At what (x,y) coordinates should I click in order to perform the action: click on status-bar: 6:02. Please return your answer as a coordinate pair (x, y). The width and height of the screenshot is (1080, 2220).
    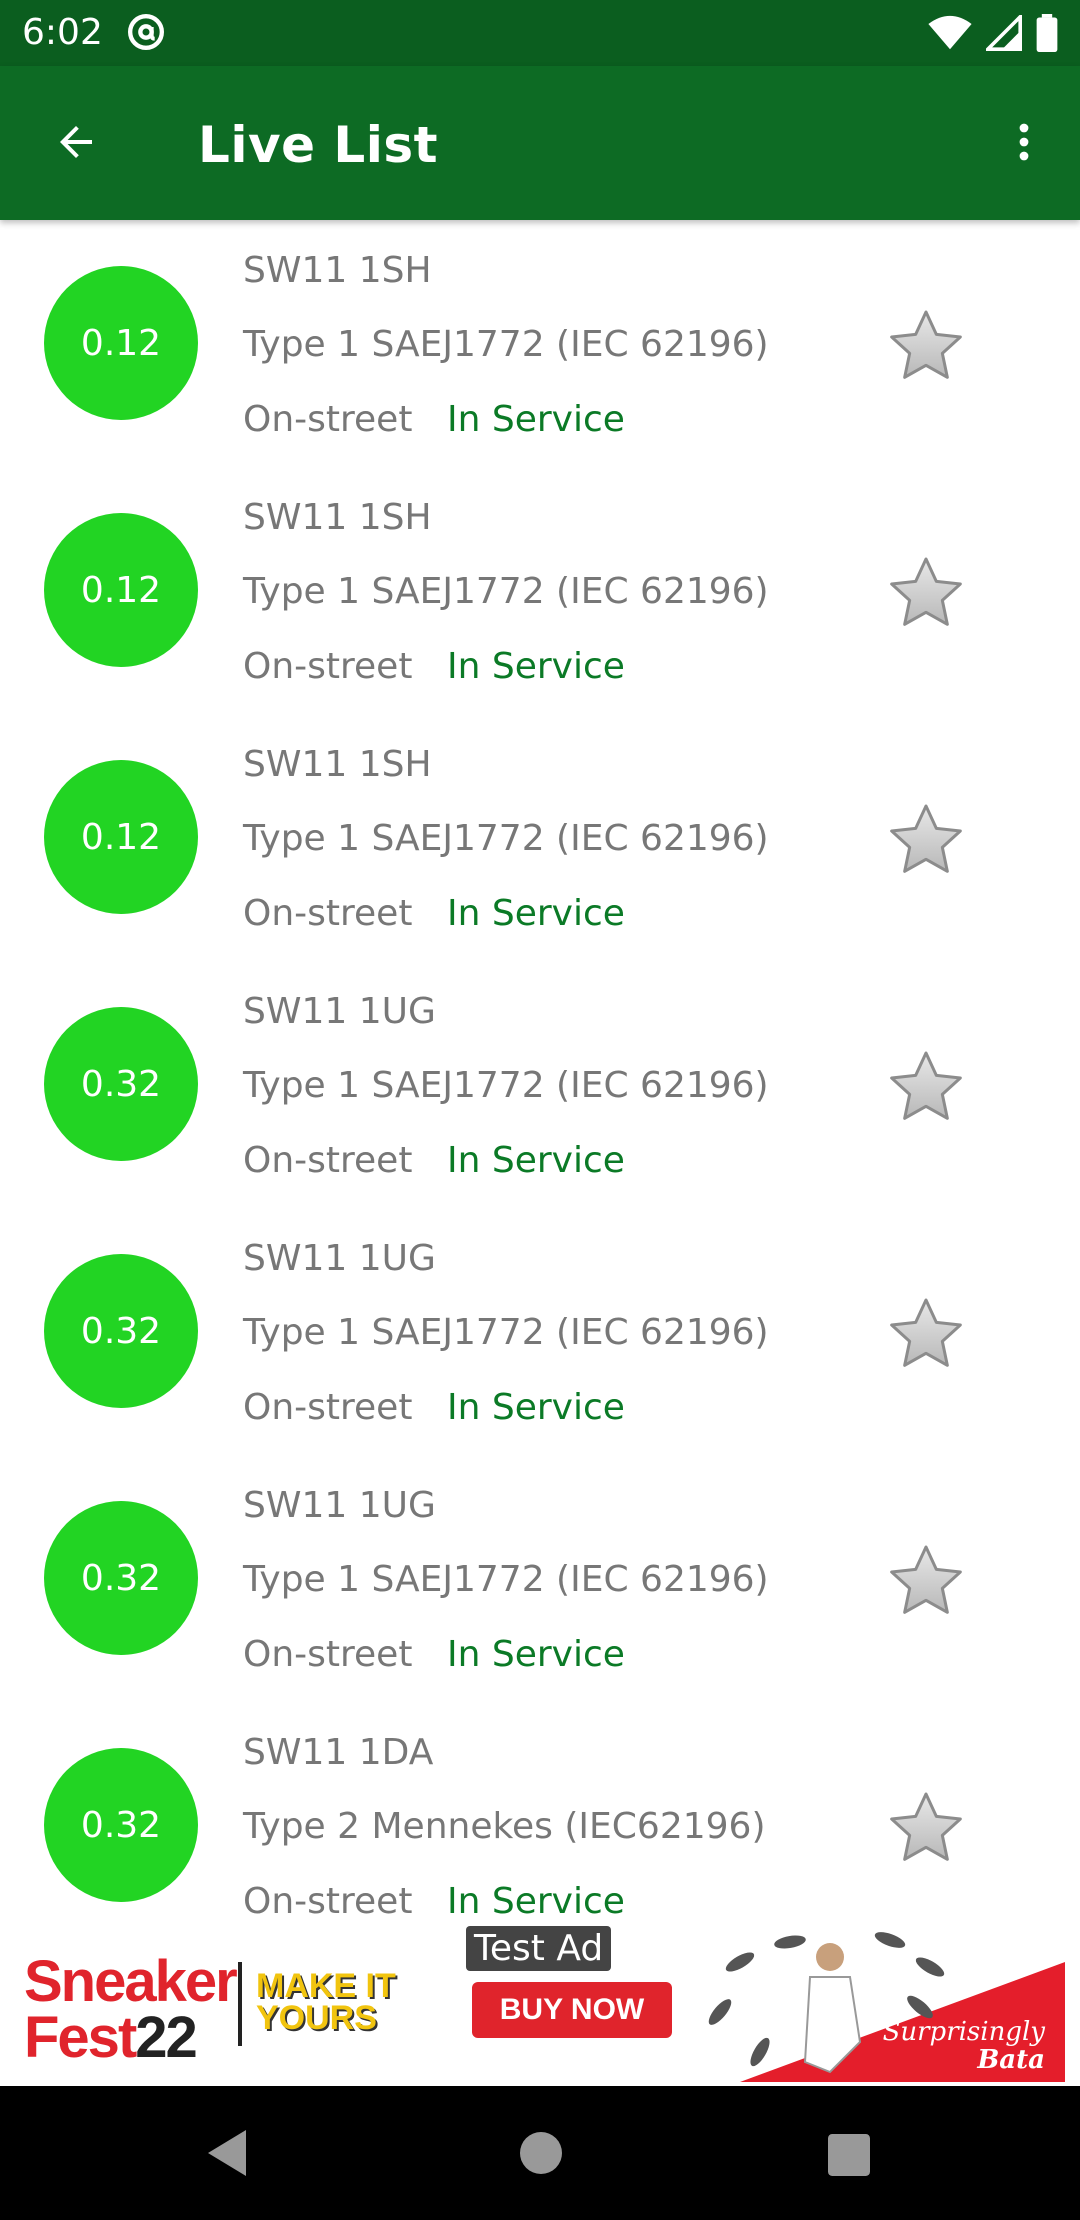
    Looking at the image, I should click on (540, 33).